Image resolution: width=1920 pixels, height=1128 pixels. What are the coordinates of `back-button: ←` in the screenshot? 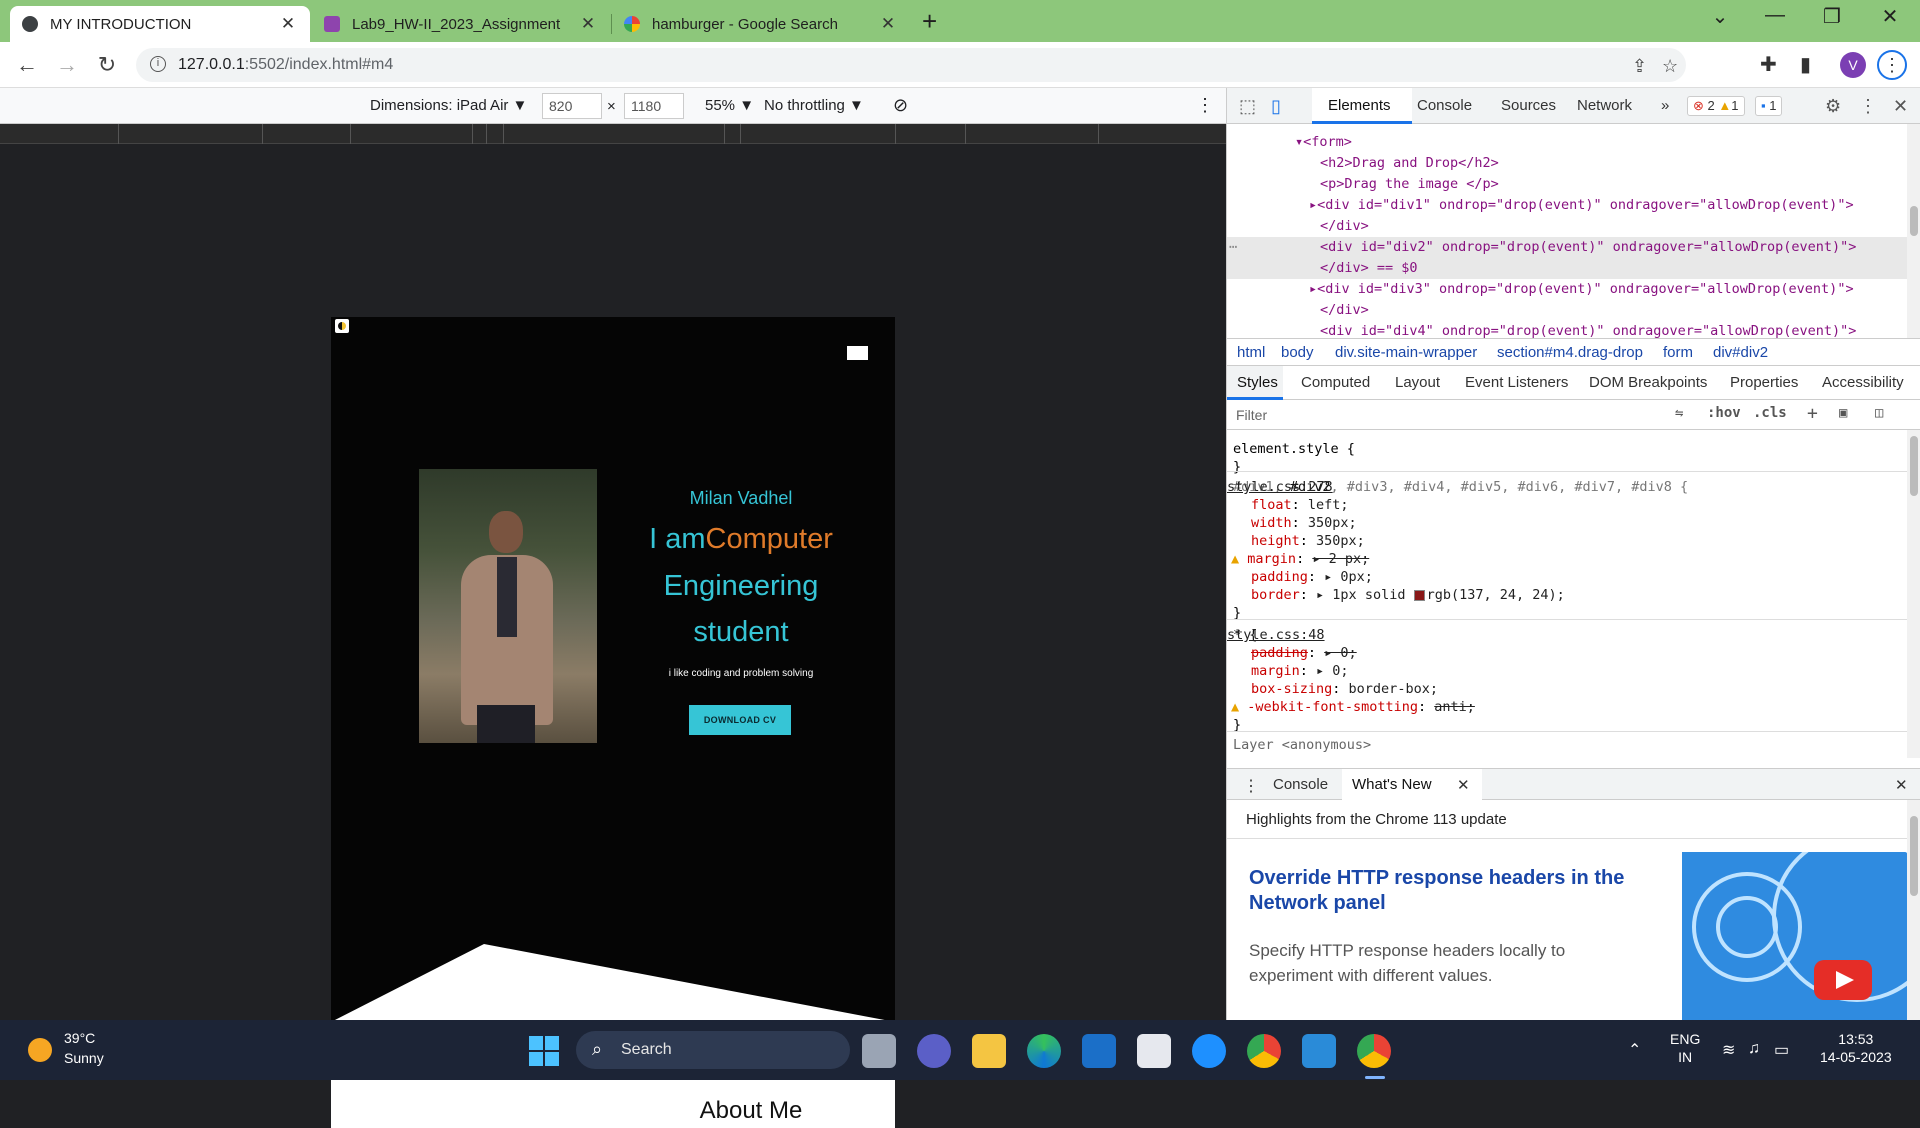 It's located at (27, 65).